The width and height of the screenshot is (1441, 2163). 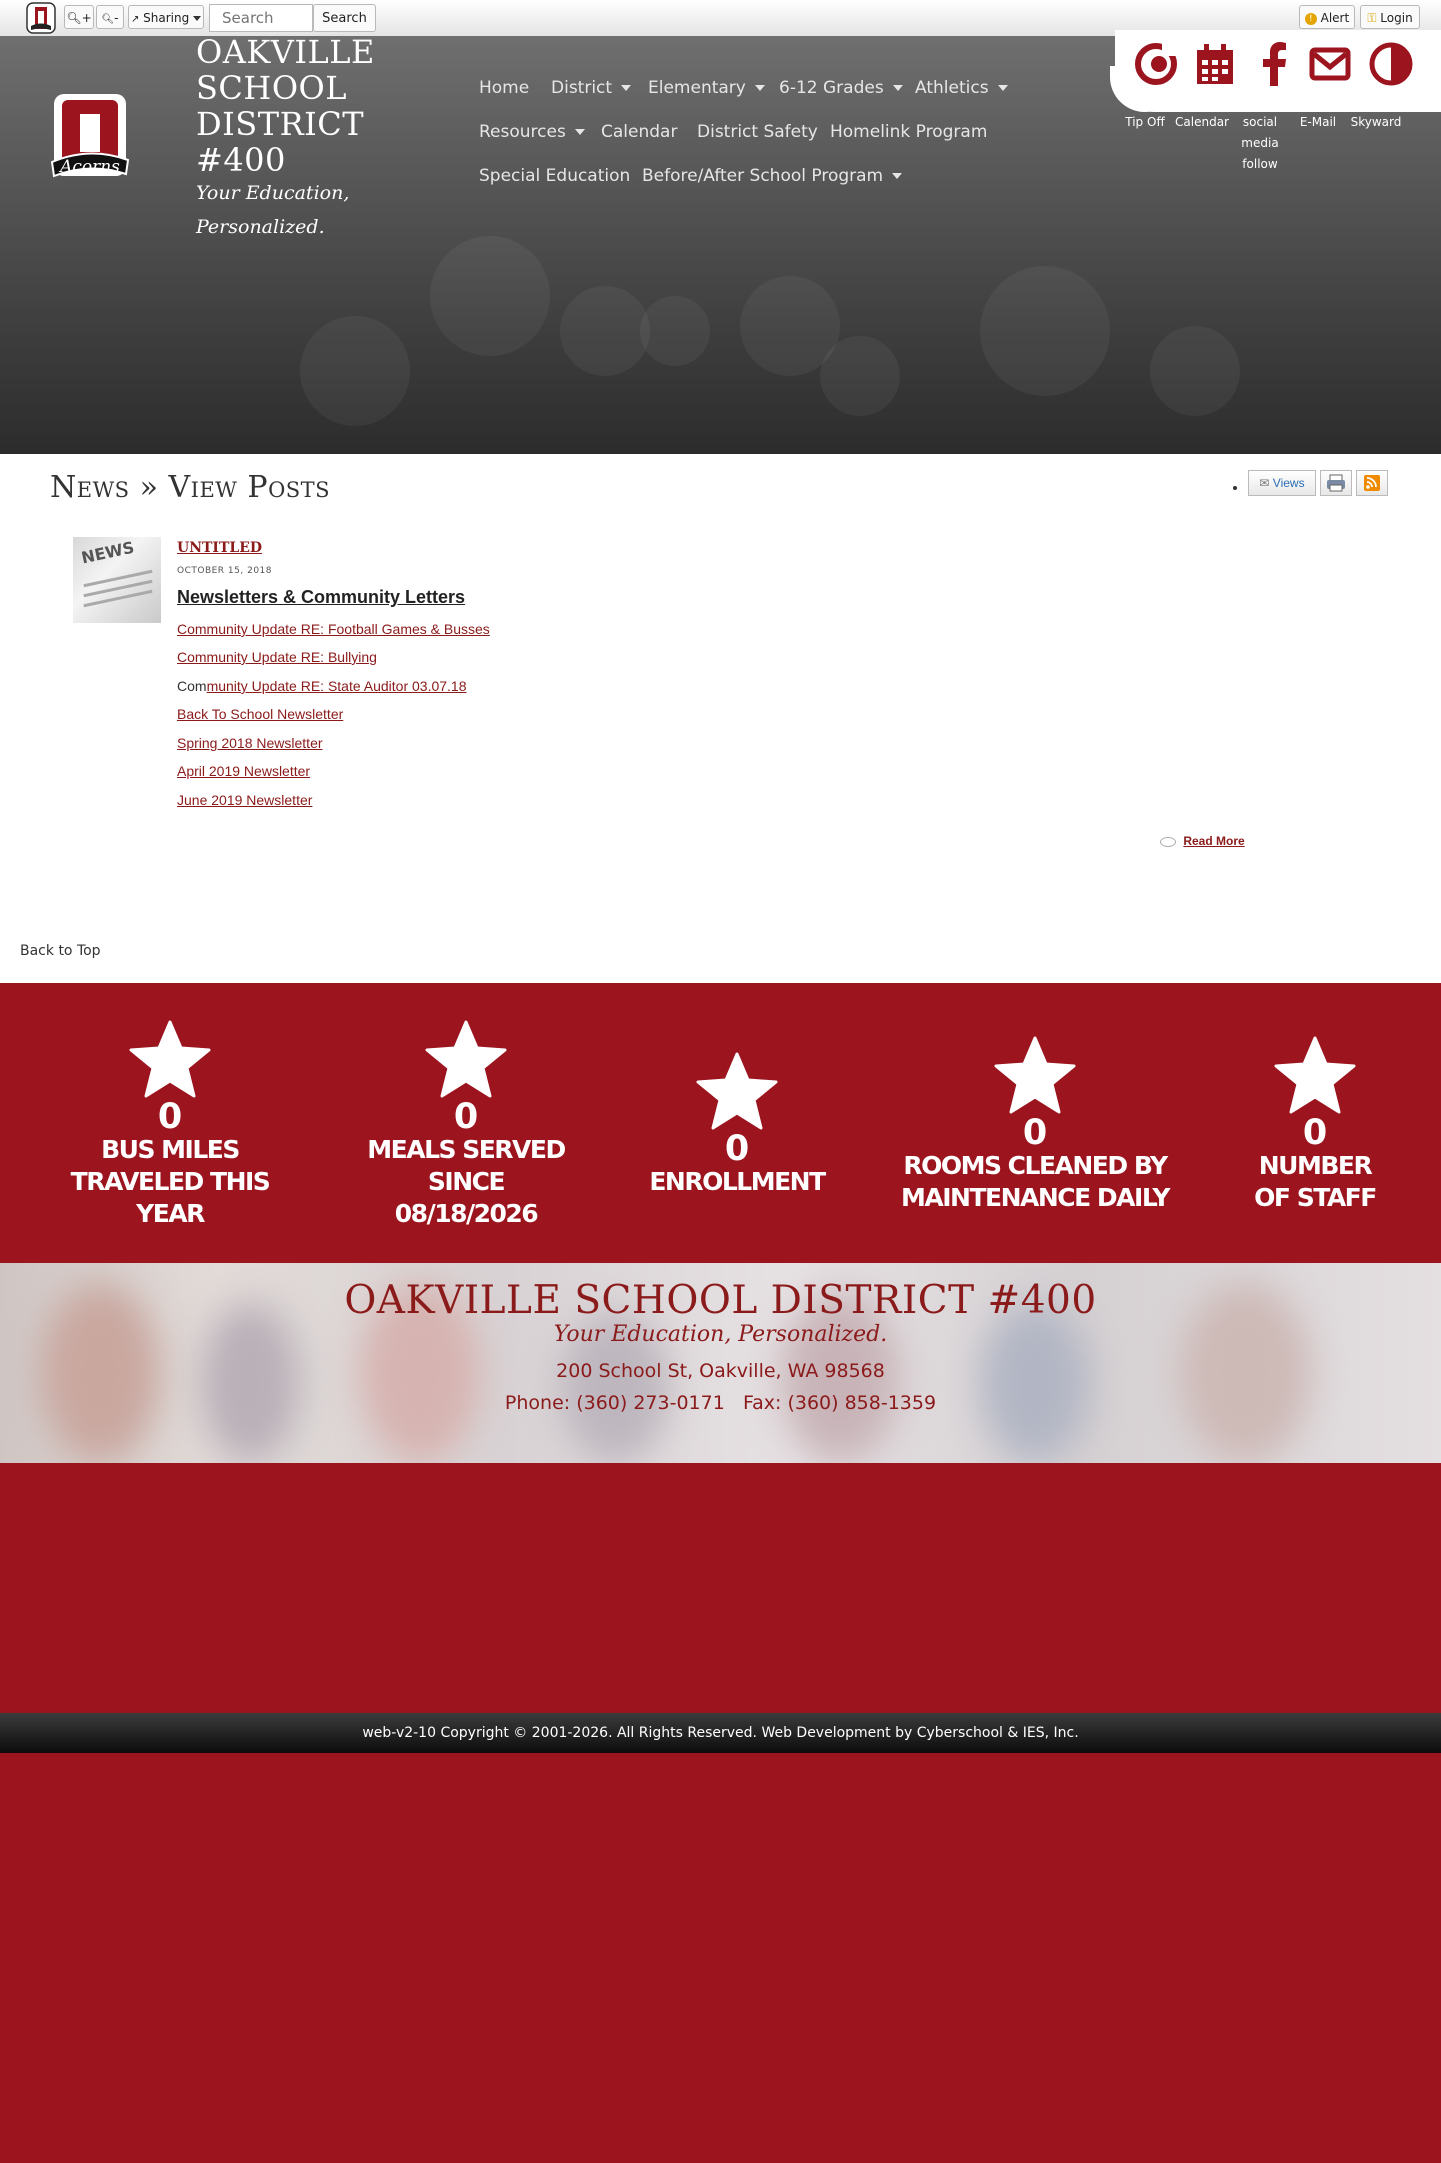 What do you see at coordinates (504, 88) in the screenshot?
I see `nav-home: Home` at bounding box center [504, 88].